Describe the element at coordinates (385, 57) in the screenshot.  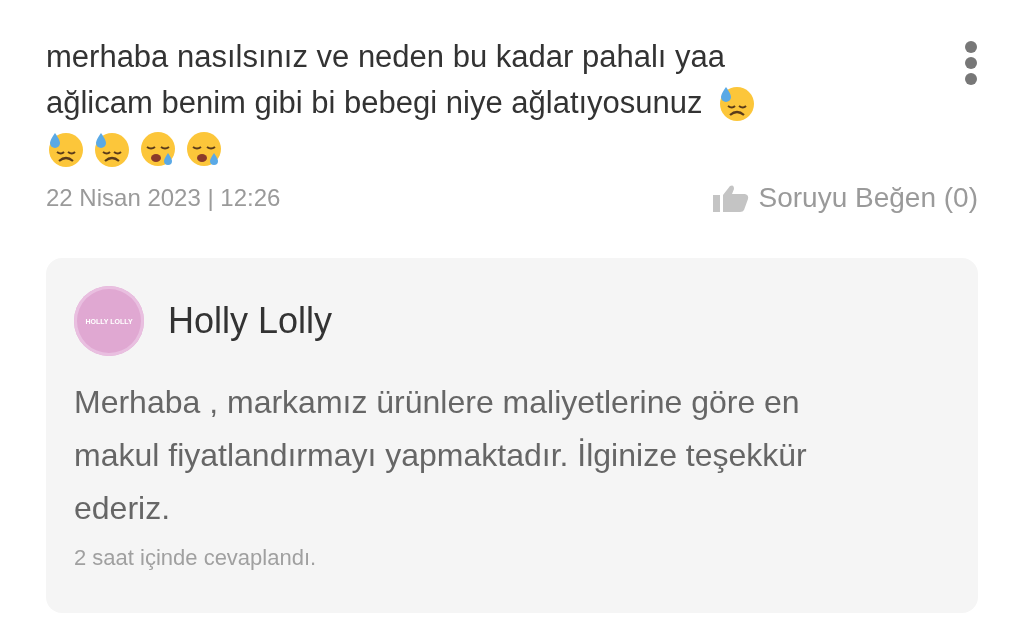
I see `question-text: merhaba nasılsınız ve neden bu kadar pahalı yaa` at that location.